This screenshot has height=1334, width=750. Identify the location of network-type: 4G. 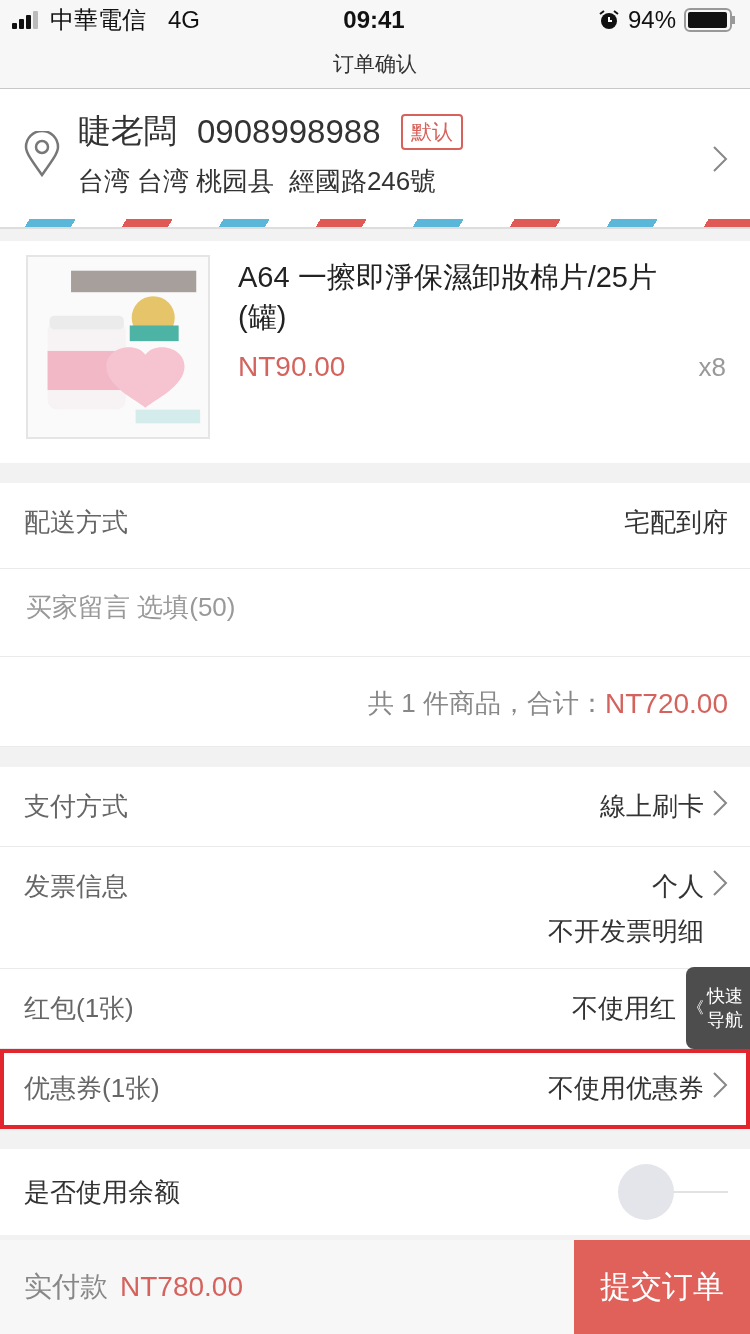
(184, 20).